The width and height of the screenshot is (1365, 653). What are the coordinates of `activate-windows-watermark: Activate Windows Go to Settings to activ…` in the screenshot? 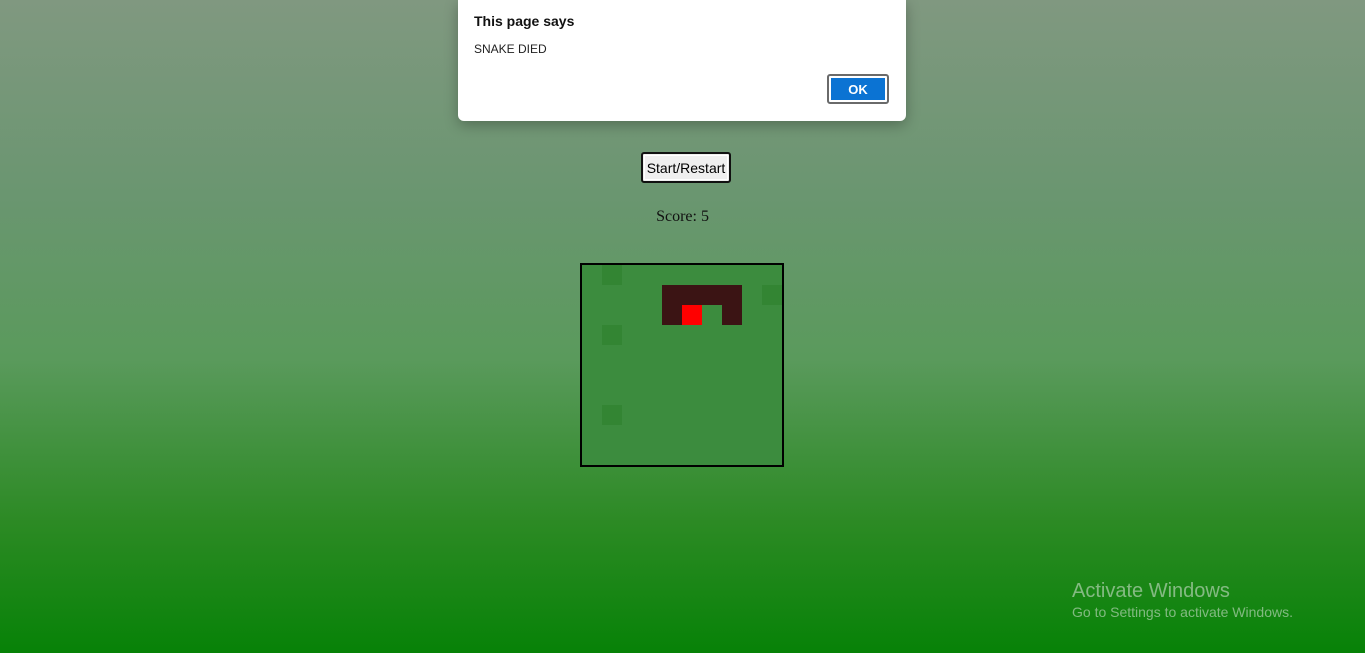 It's located at (1182, 600).